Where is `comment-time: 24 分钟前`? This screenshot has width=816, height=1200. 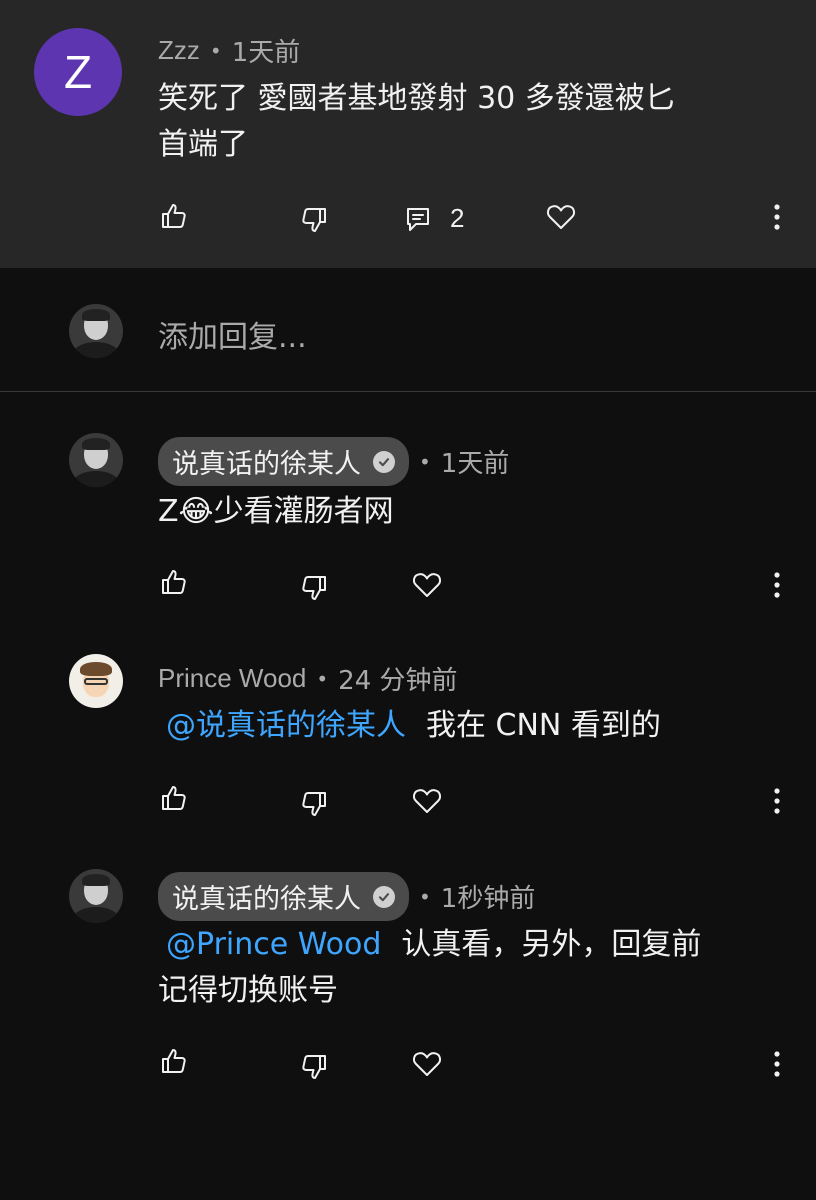
comment-time: 24 分钟前 is located at coordinates (397, 678).